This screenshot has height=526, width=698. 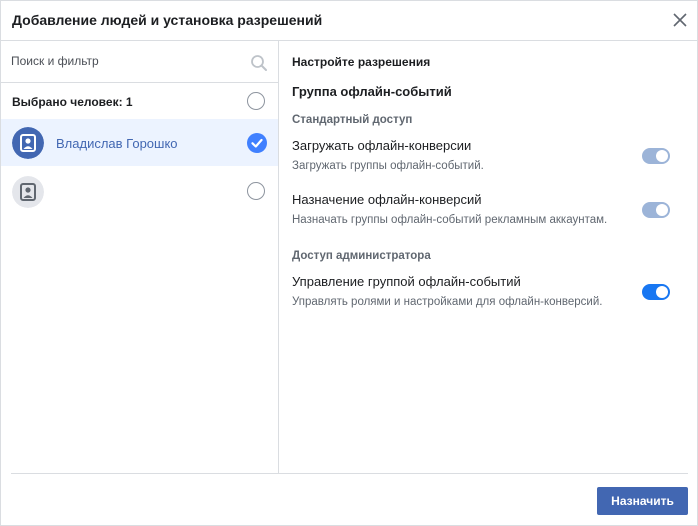 I want to click on search-bar, so click(x=139, y=62).